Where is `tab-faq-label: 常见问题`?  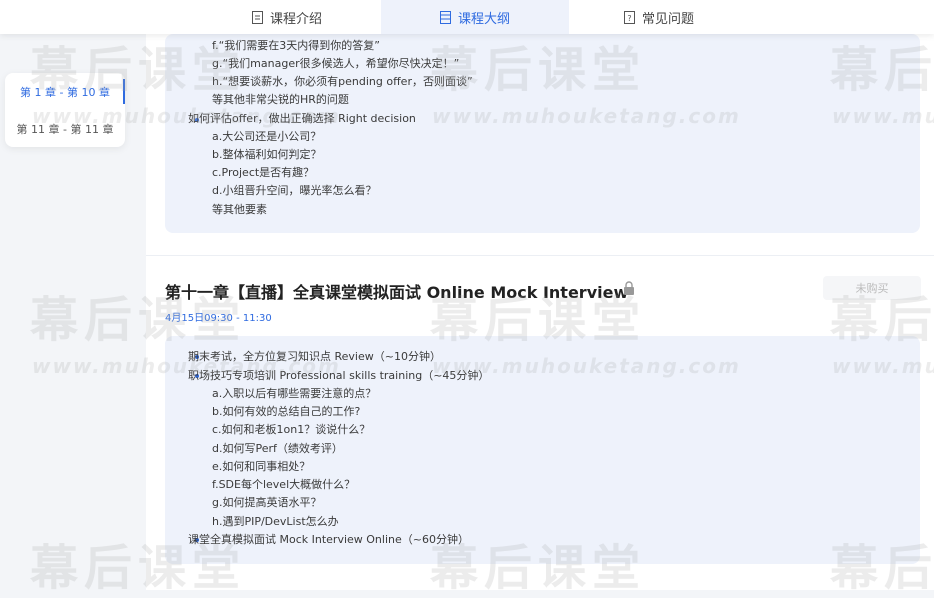
tab-faq-label: 常见问题 is located at coordinates (667, 19).